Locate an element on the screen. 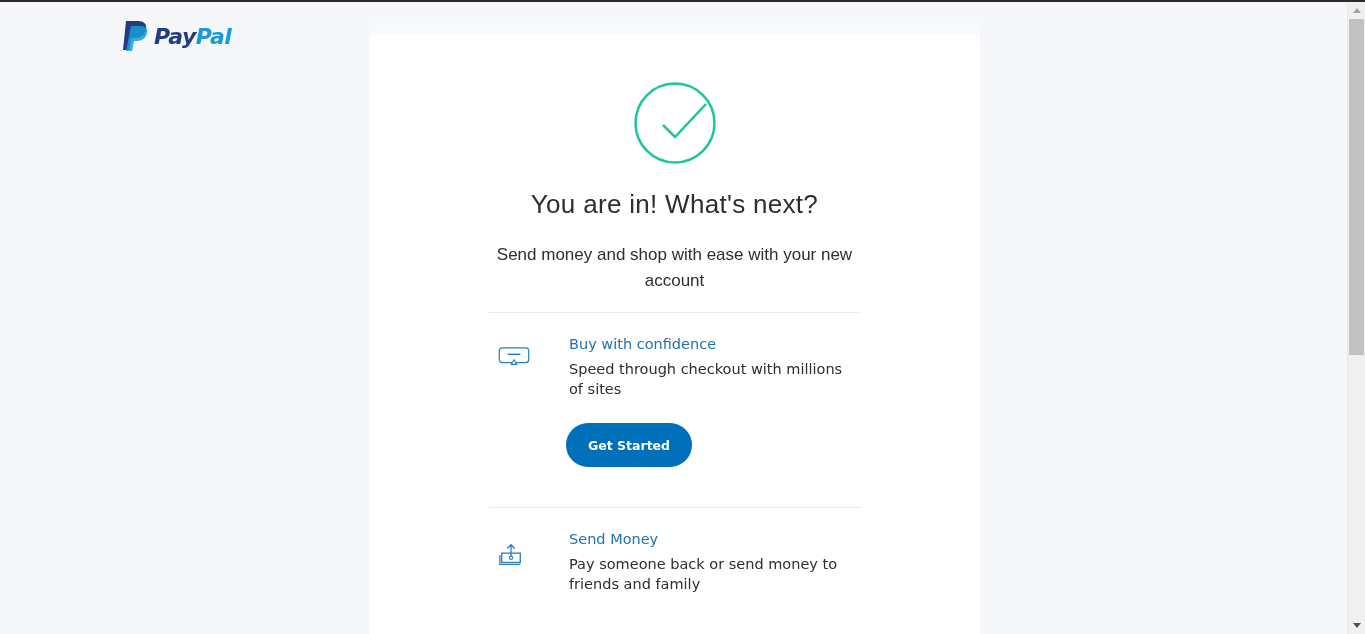 The height and width of the screenshot is (634, 1365). feature-description: Speed through checkout with millions of sites is located at coordinates (706, 379).